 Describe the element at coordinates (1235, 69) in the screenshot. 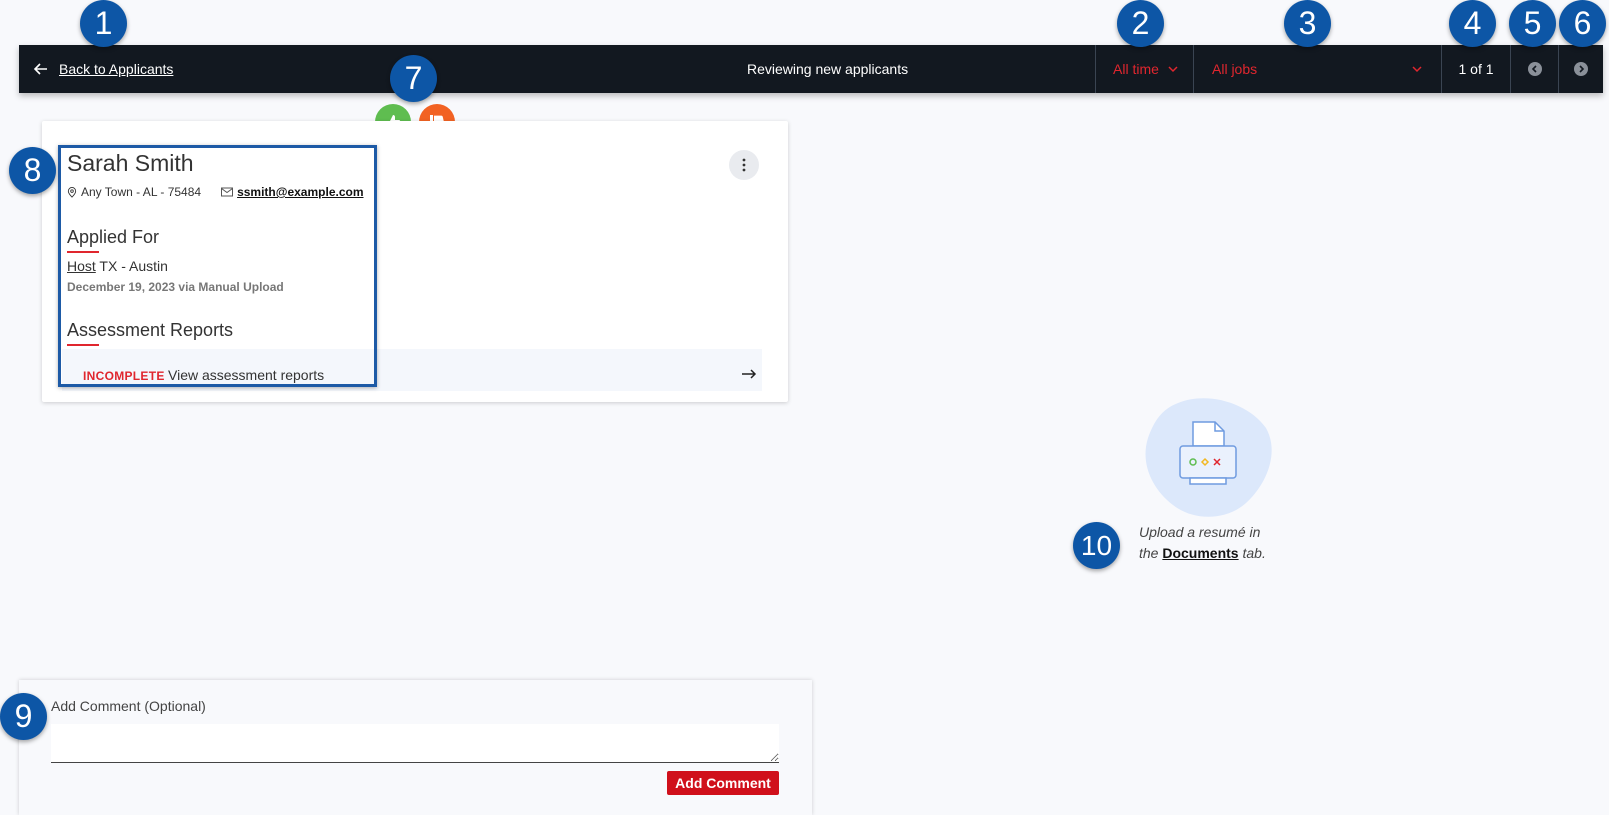

I see `jobs-filter-value: All jobs` at that location.